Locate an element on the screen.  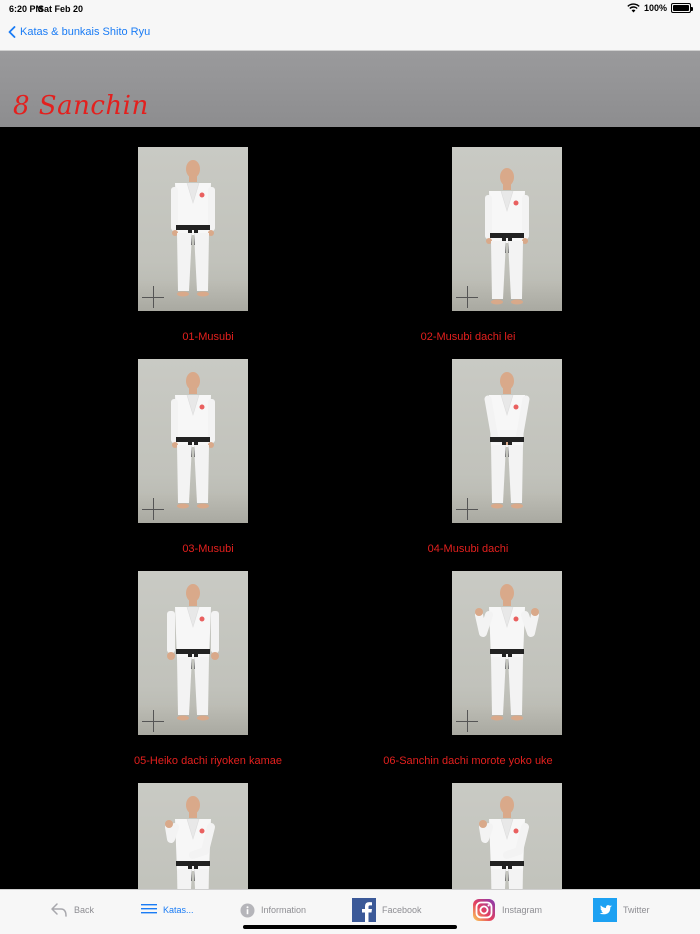
list-icon is located at coordinates (149, 909).